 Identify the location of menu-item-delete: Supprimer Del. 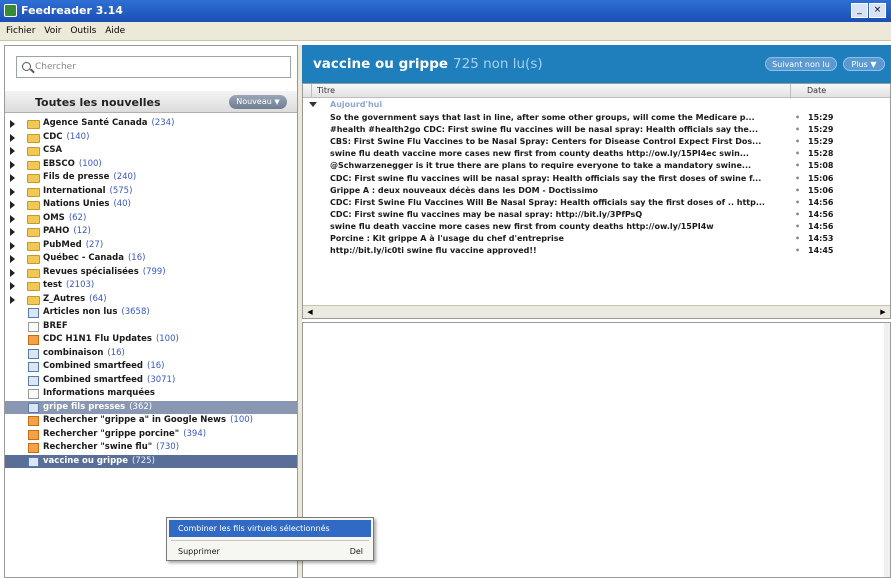
(270, 551).